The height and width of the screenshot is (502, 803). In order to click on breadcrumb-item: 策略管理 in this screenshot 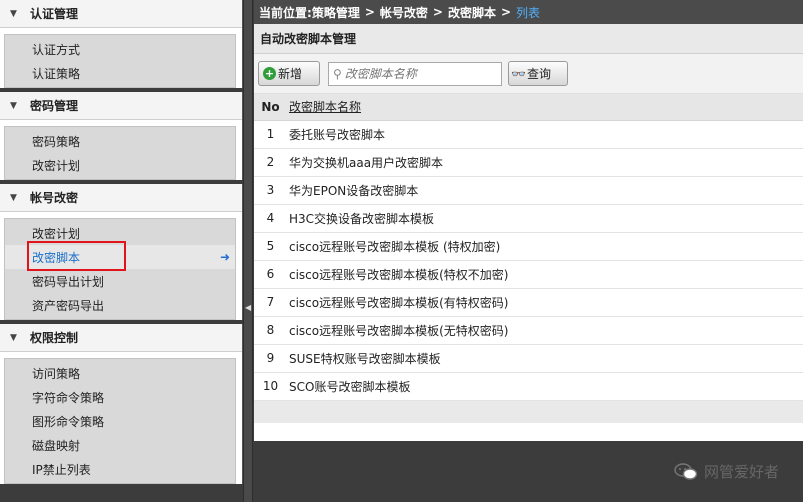, I will do `click(336, 12)`.